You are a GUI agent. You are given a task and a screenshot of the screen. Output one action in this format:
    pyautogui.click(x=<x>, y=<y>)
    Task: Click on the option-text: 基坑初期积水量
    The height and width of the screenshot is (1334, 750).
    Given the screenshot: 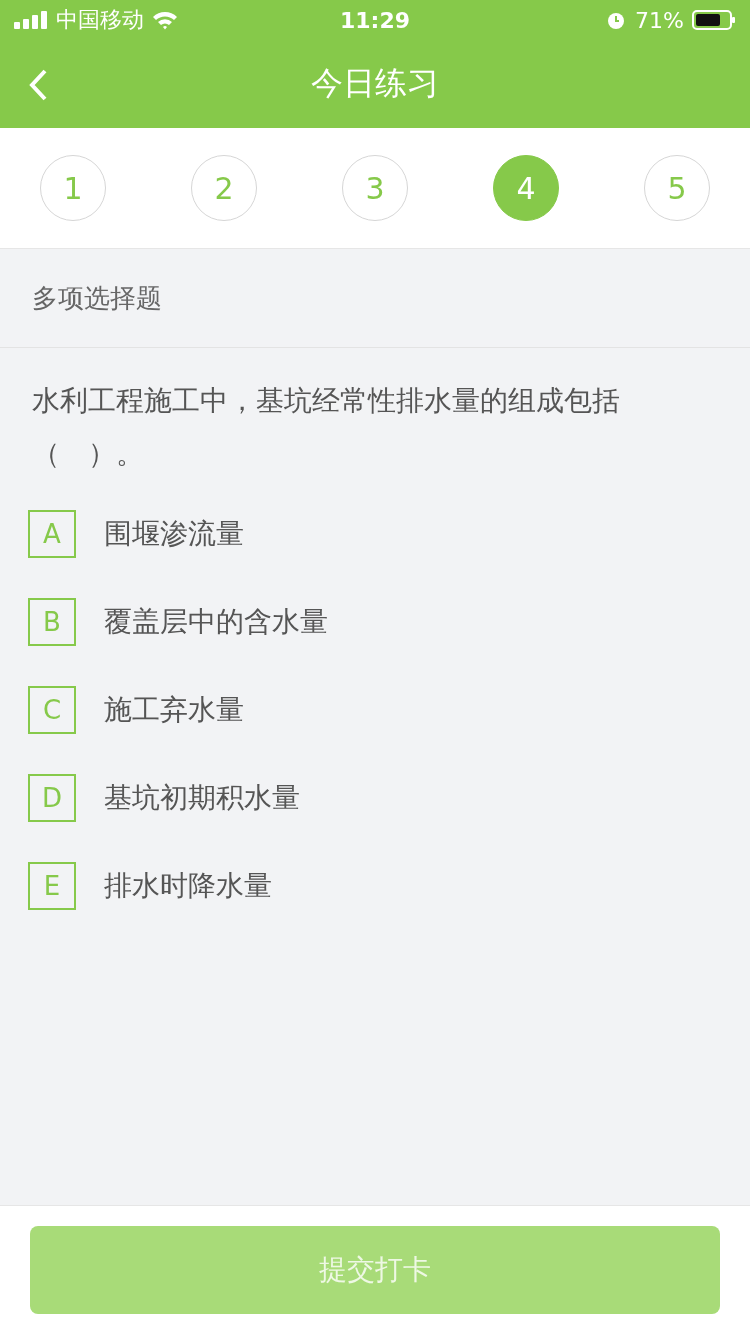 What is the action you would take?
    pyautogui.click(x=202, y=798)
    